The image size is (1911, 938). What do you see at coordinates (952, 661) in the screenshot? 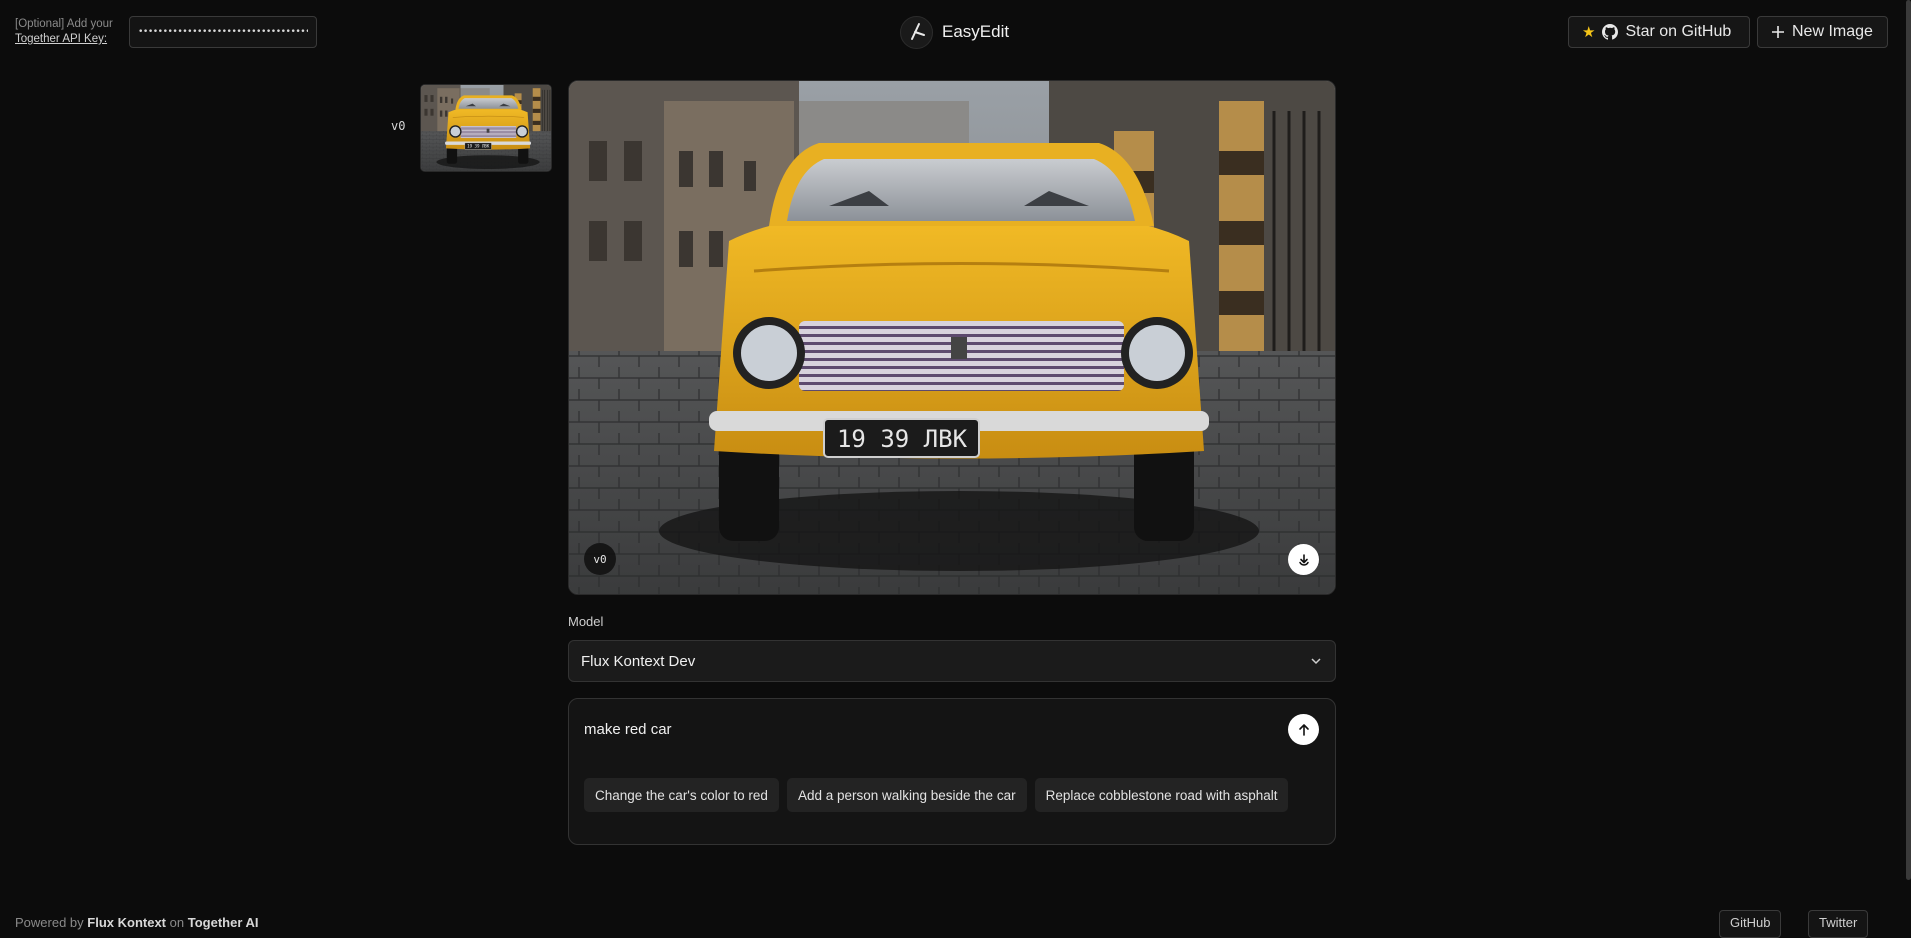
I see `model-select: Flux Kontext Dev` at bounding box center [952, 661].